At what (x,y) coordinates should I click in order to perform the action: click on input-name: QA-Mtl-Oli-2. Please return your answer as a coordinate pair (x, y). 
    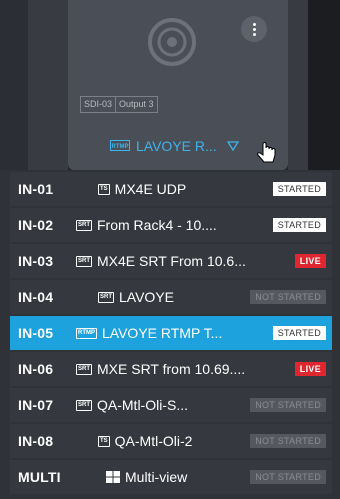
    Looking at the image, I should click on (153, 441).